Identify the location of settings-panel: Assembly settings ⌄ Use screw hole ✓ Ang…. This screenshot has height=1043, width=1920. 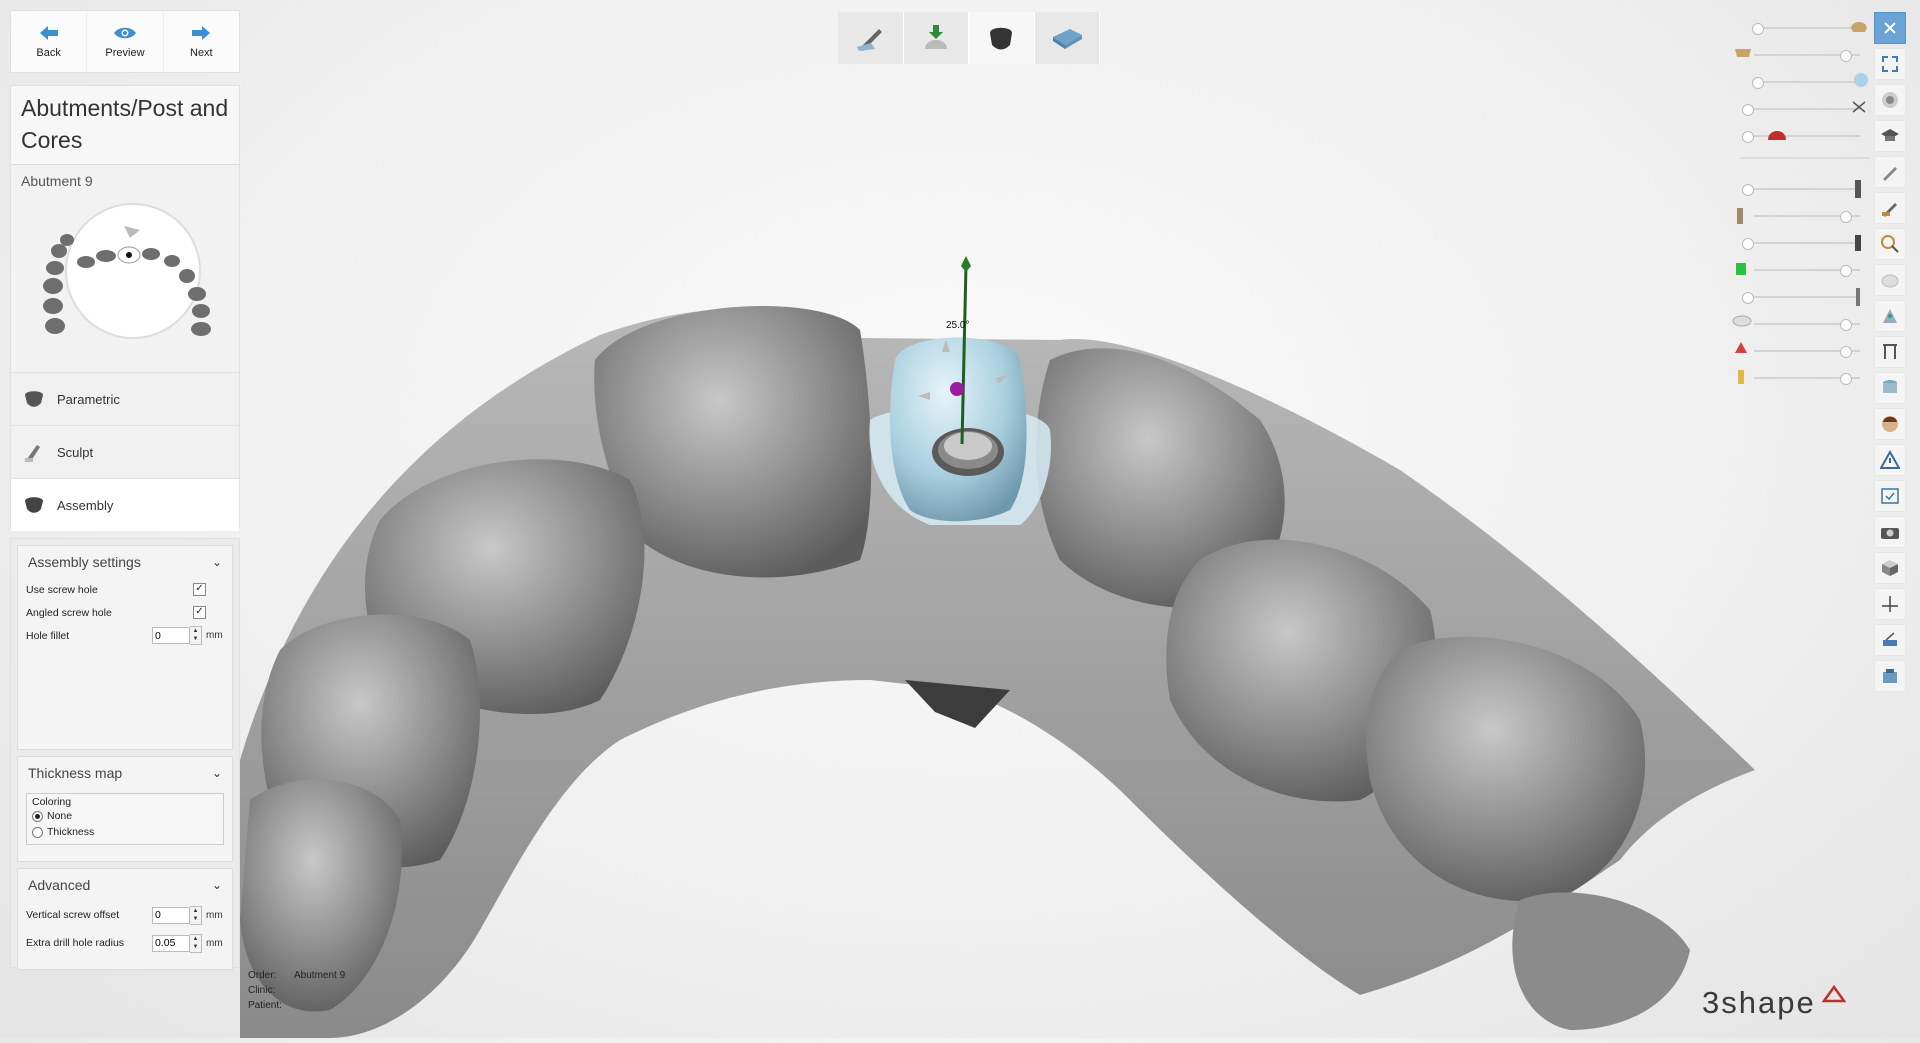
(125, 754).